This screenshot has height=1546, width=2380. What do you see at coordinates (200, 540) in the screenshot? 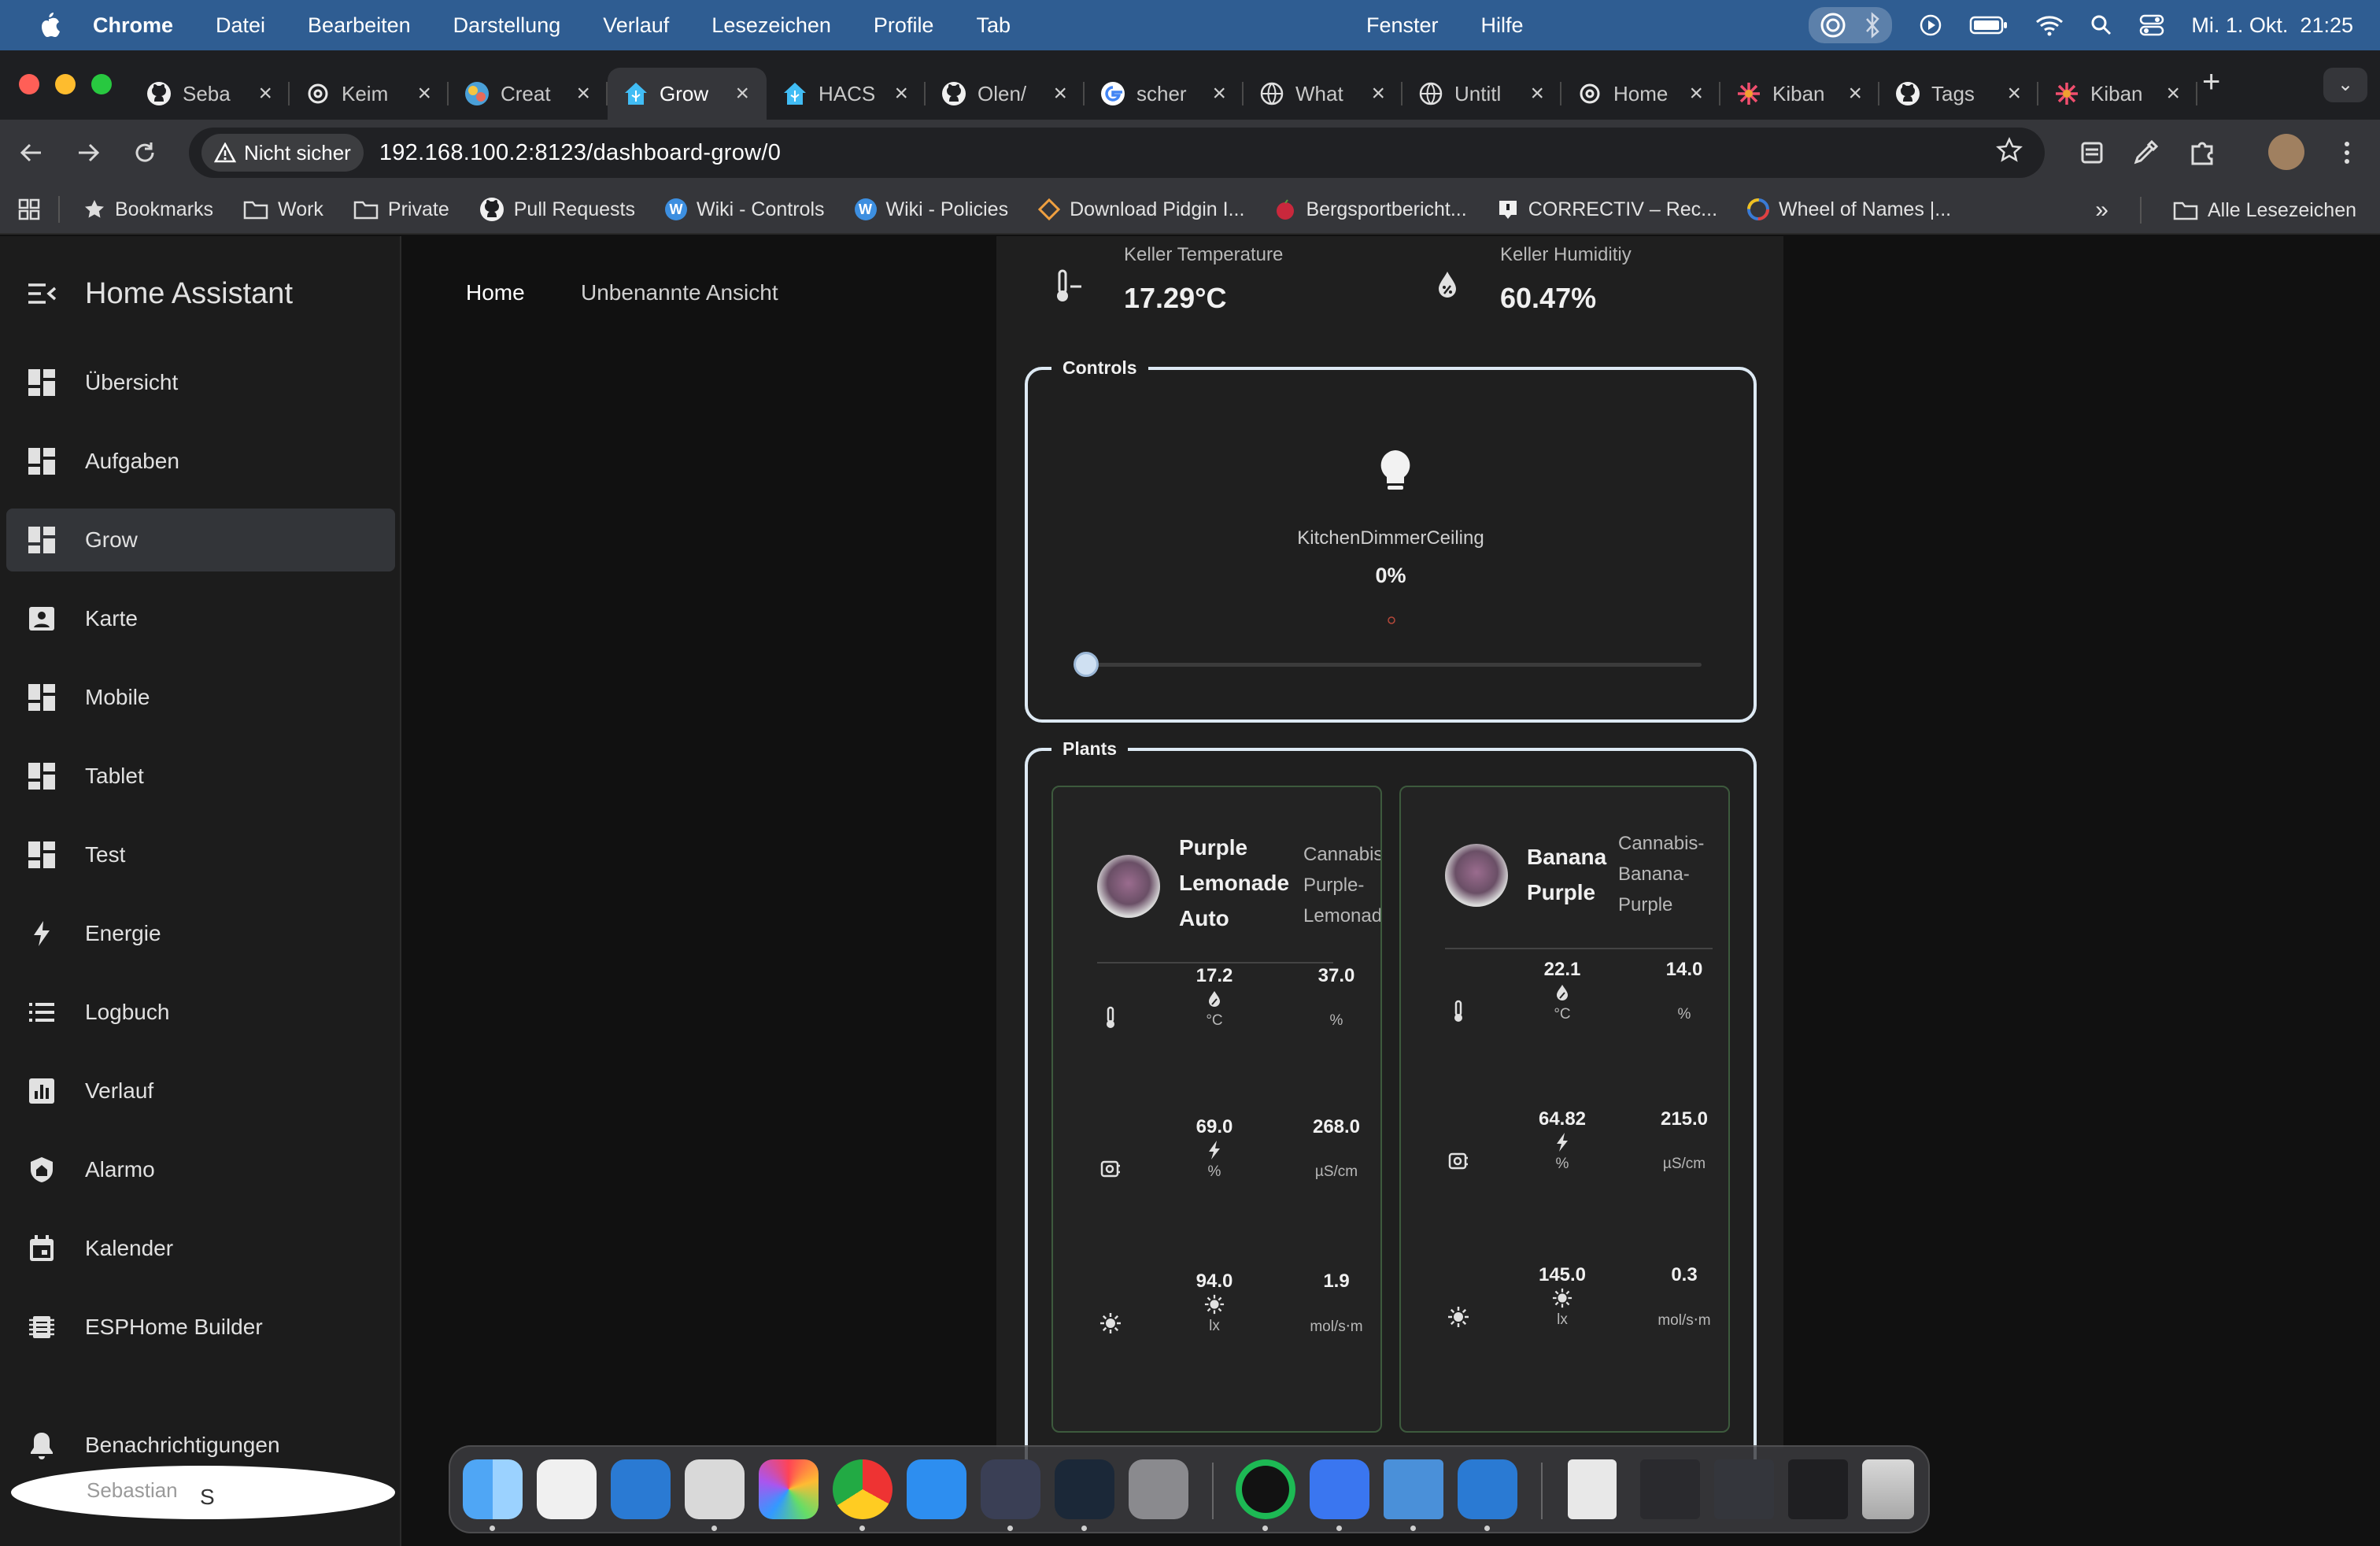
I see `sidebar-item-grow: Grow` at bounding box center [200, 540].